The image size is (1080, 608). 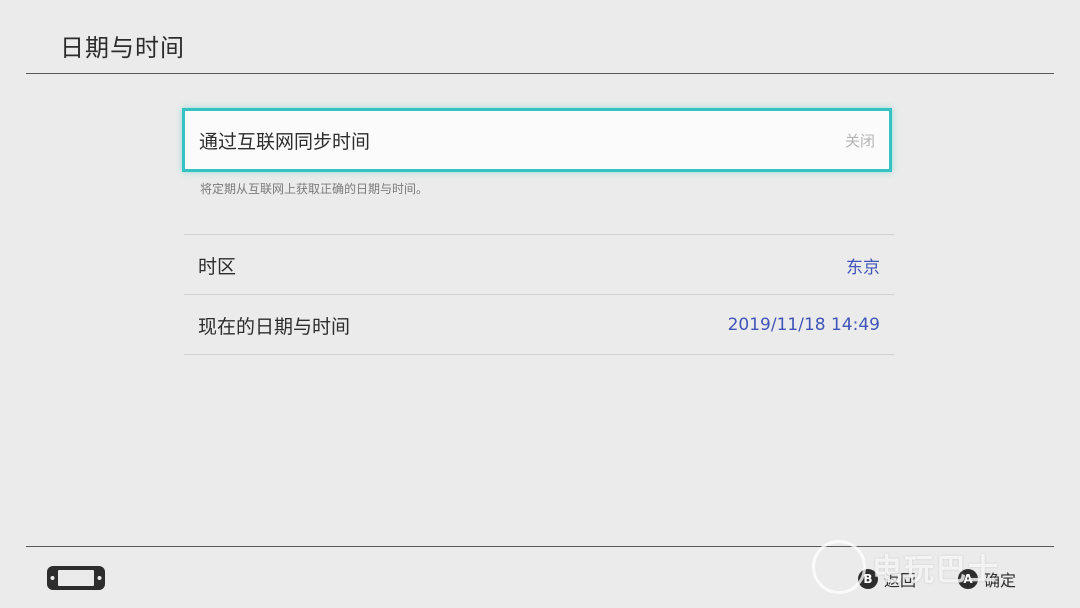 I want to click on timezone-row: 时区 东京, so click(x=539, y=265).